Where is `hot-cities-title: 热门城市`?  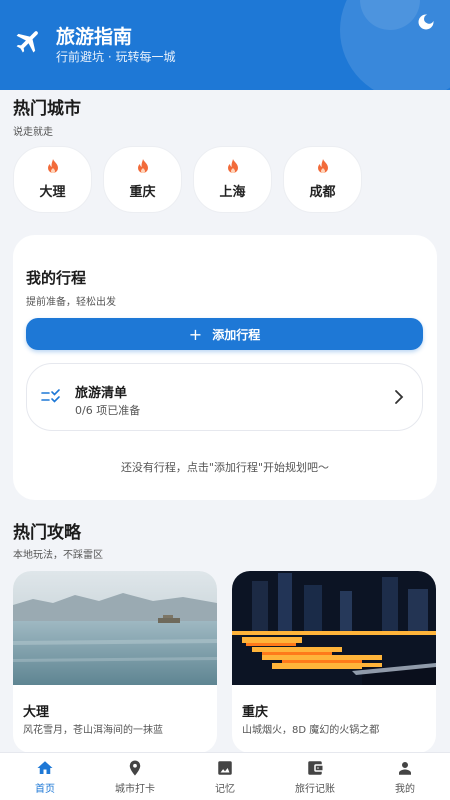 hot-cities-title: 热门城市 is located at coordinates (47, 109).